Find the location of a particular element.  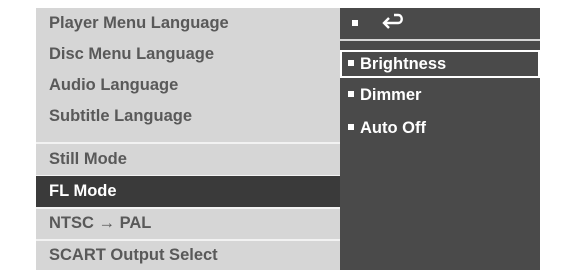

submenu-header-divider is located at coordinates (440, 40).